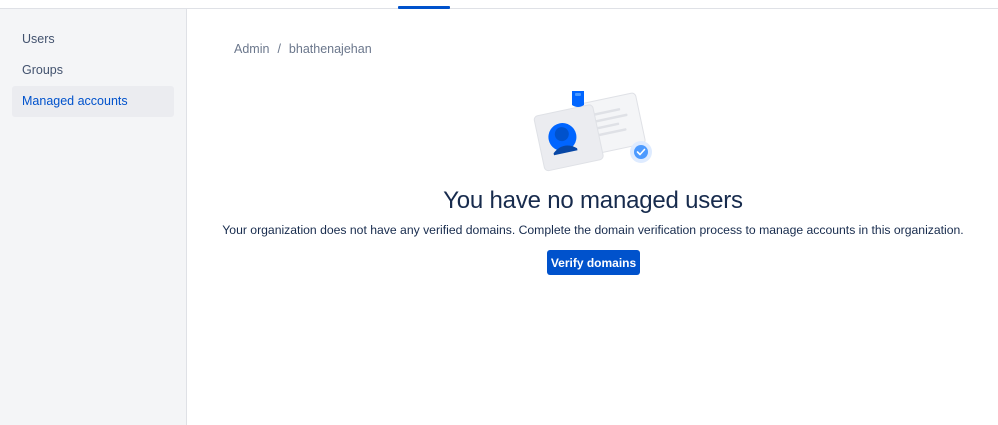 This screenshot has height=425, width=998. I want to click on empty-state-title: You have no managed users, so click(593, 200).